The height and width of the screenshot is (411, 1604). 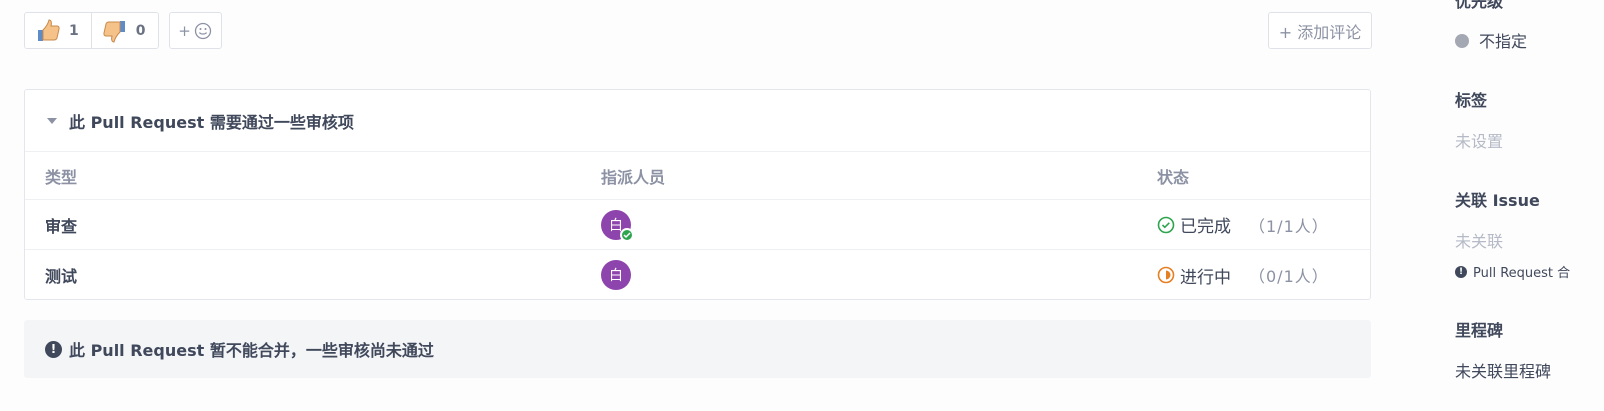 What do you see at coordinates (633, 177) in the screenshot?
I see `column-header-assignee: 指派人员` at bounding box center [633, 177].